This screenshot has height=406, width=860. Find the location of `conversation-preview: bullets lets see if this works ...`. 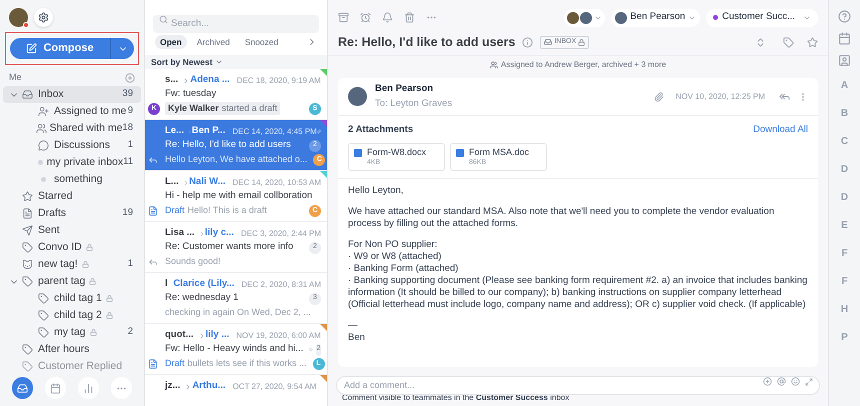

conversation-preview: bullets lets see if this works ... is located at coordinates (247, 363).